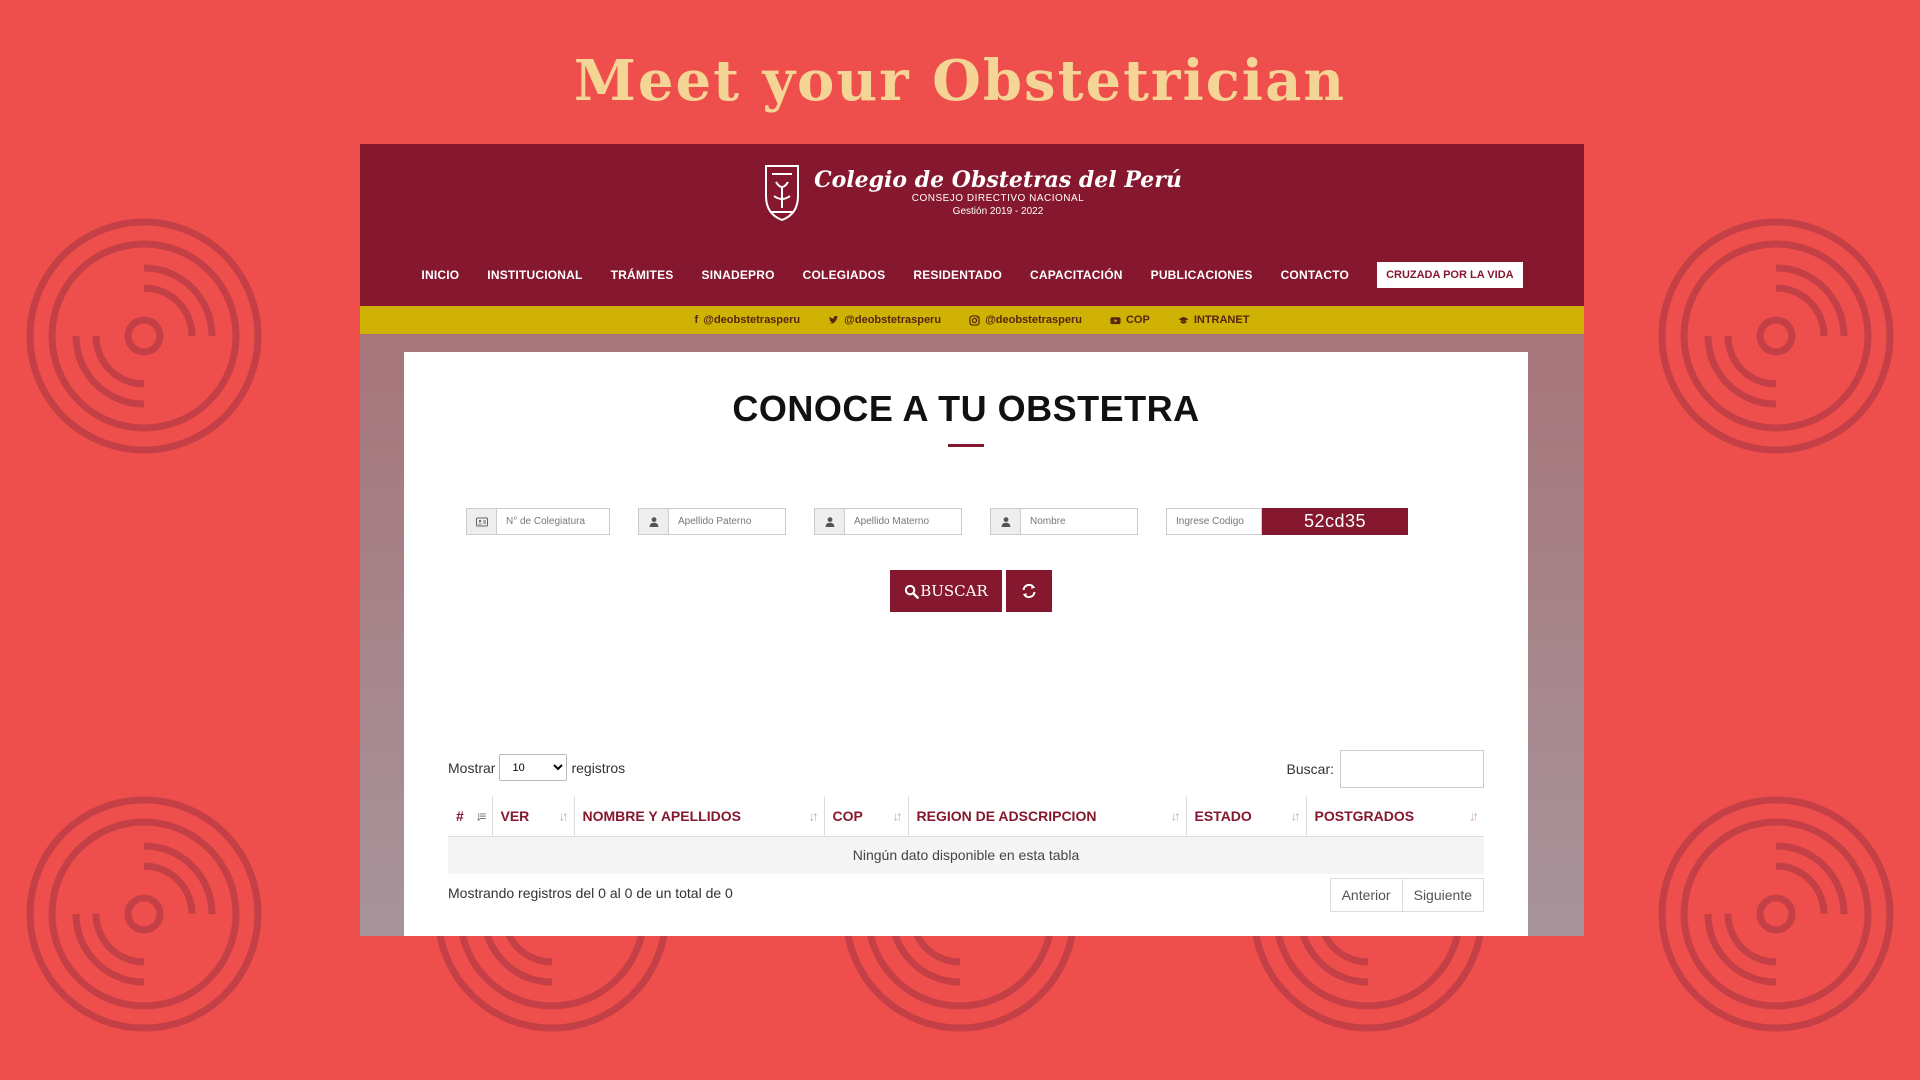 Image resolution: width=1920 pixels, height=1080 pixels. Describe the element at coordinates (1137, 320) in the screenshot. I see `social-youtube-label: COP` at that location.